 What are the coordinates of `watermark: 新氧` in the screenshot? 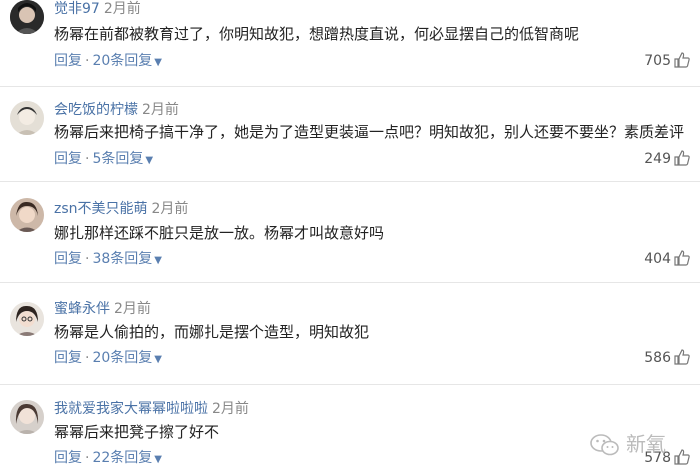 It's located at (628, 442).